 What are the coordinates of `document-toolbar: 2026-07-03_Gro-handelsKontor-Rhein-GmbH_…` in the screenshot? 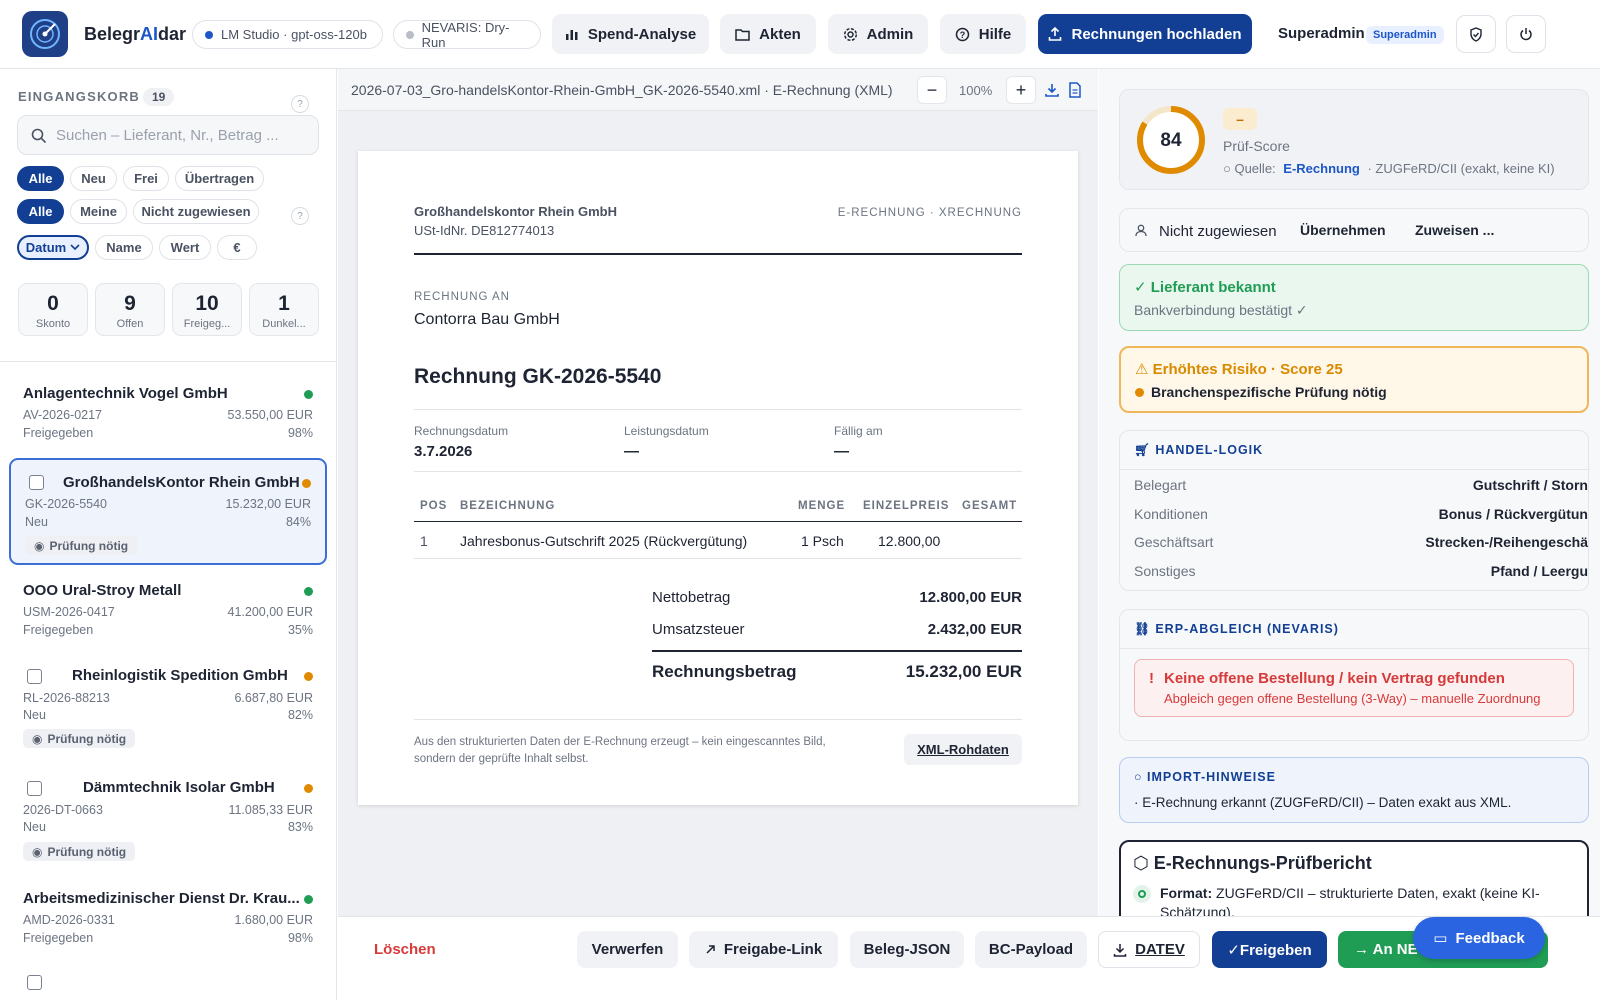 It's located at (718, 90).